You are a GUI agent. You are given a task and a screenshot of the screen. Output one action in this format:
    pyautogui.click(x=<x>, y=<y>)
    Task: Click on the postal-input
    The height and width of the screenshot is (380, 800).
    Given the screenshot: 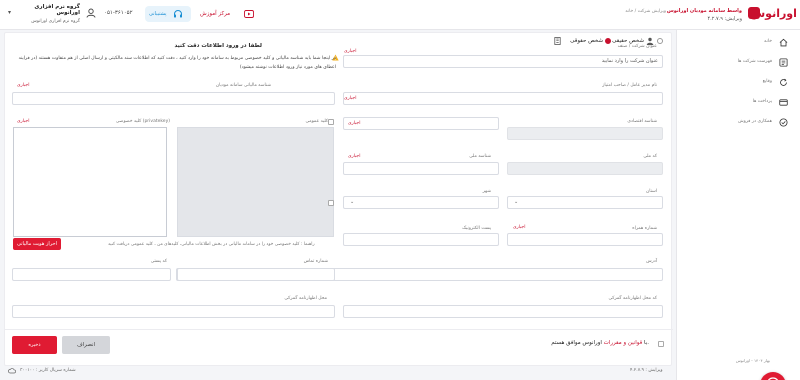 What is the action you would take?
    pyautogui.click(x=91, y=274)
    